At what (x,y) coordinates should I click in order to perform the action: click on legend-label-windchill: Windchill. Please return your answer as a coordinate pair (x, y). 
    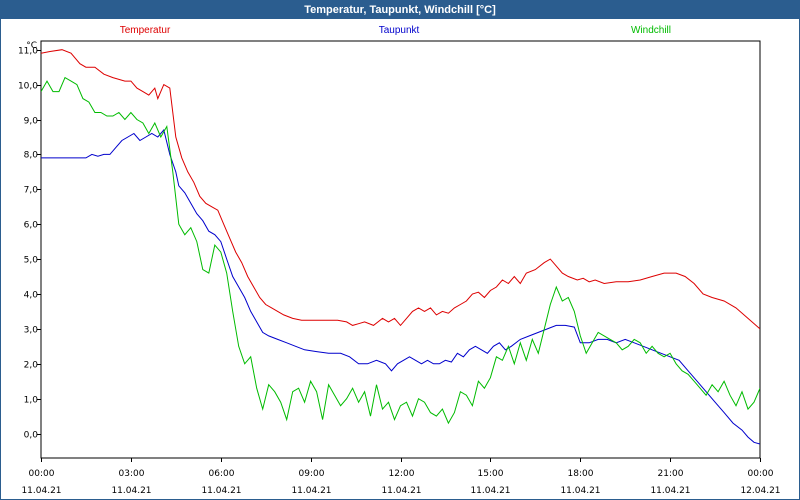
    Looking at the image, I should click on (651, 30).